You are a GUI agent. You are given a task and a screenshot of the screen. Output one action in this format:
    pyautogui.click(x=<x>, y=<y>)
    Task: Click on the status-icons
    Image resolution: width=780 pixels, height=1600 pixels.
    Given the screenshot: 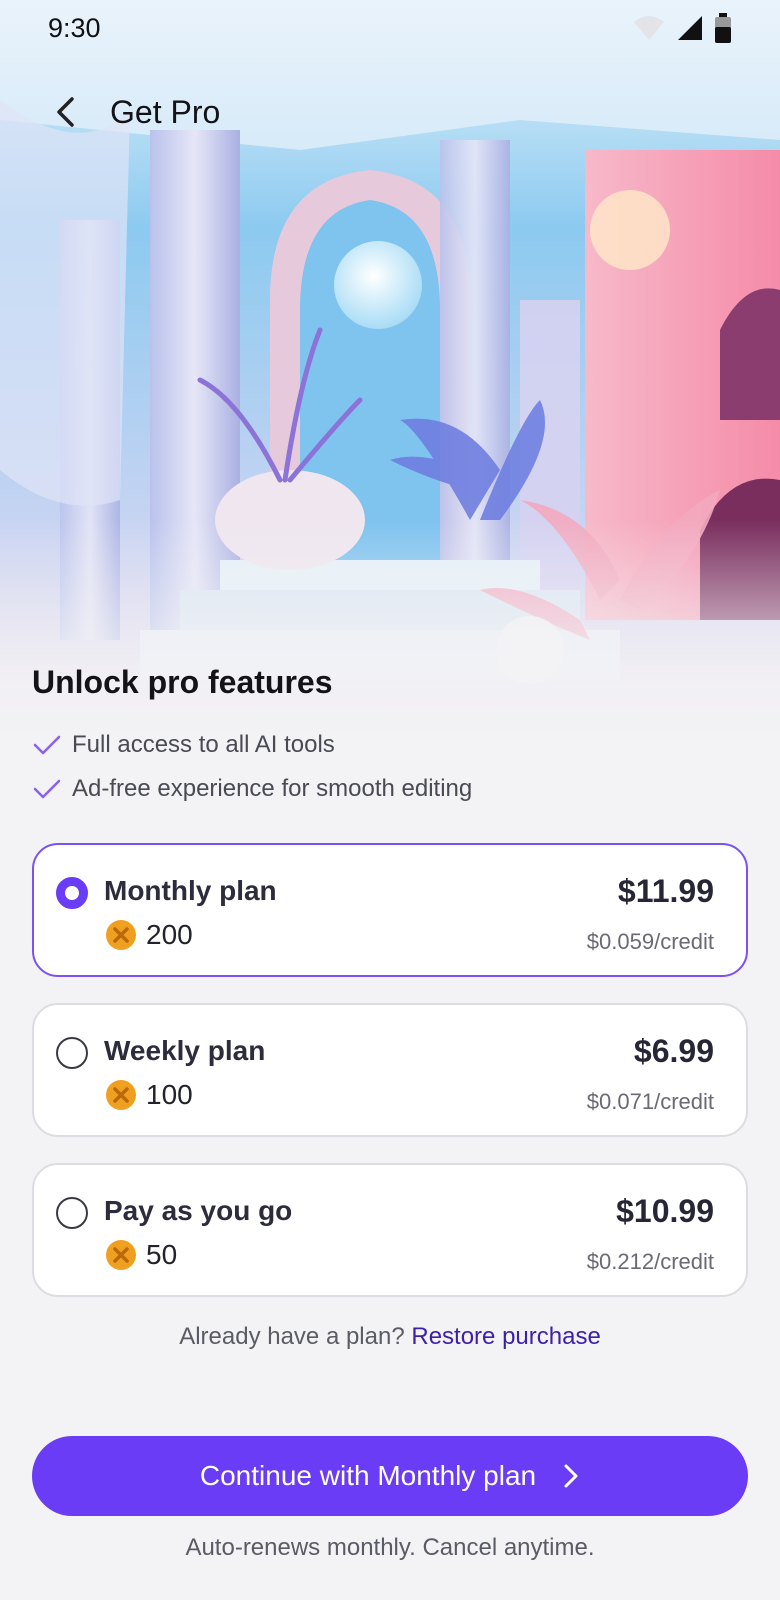 What is the action you would take?
    pyautogui.click(x=682, y=28)
    